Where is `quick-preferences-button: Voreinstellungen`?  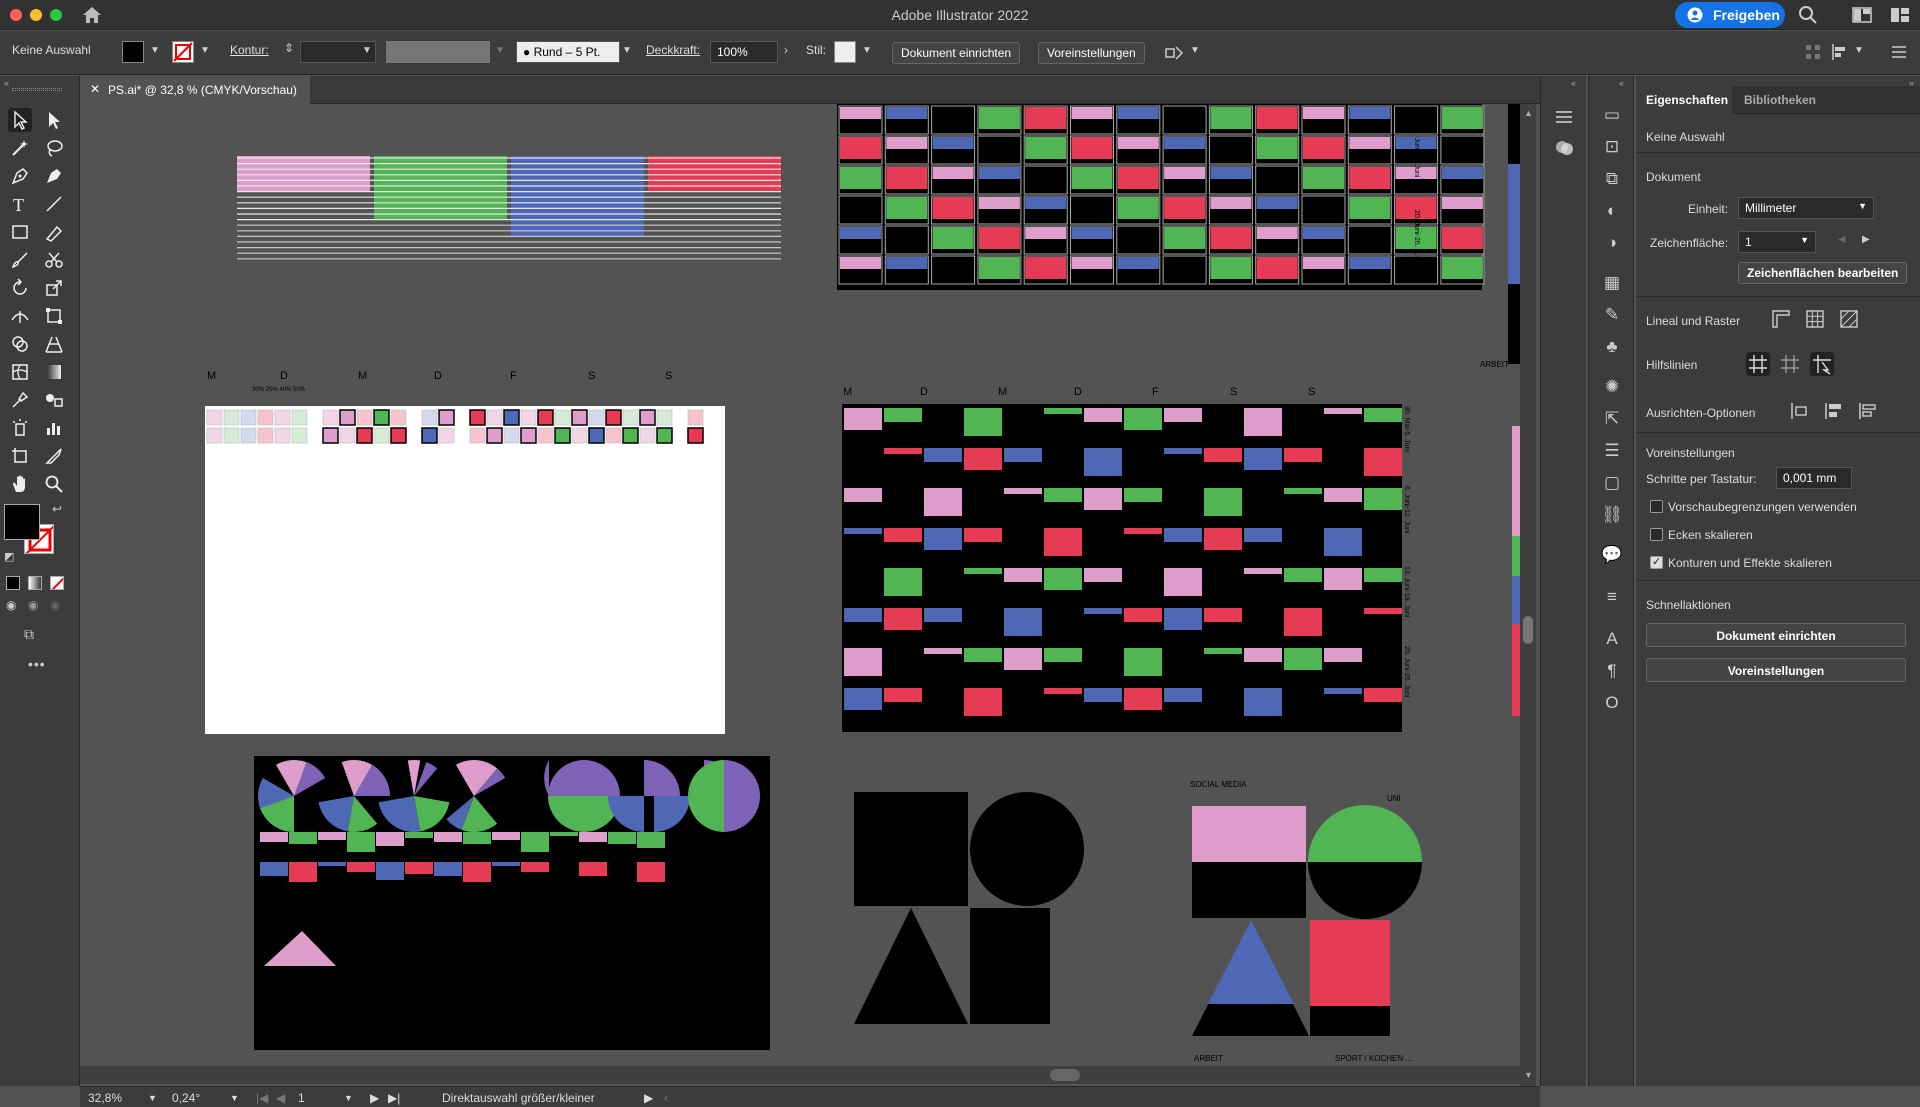
quick-preferences-button: Voreinstellungen is located at coordinates (1776, 670).